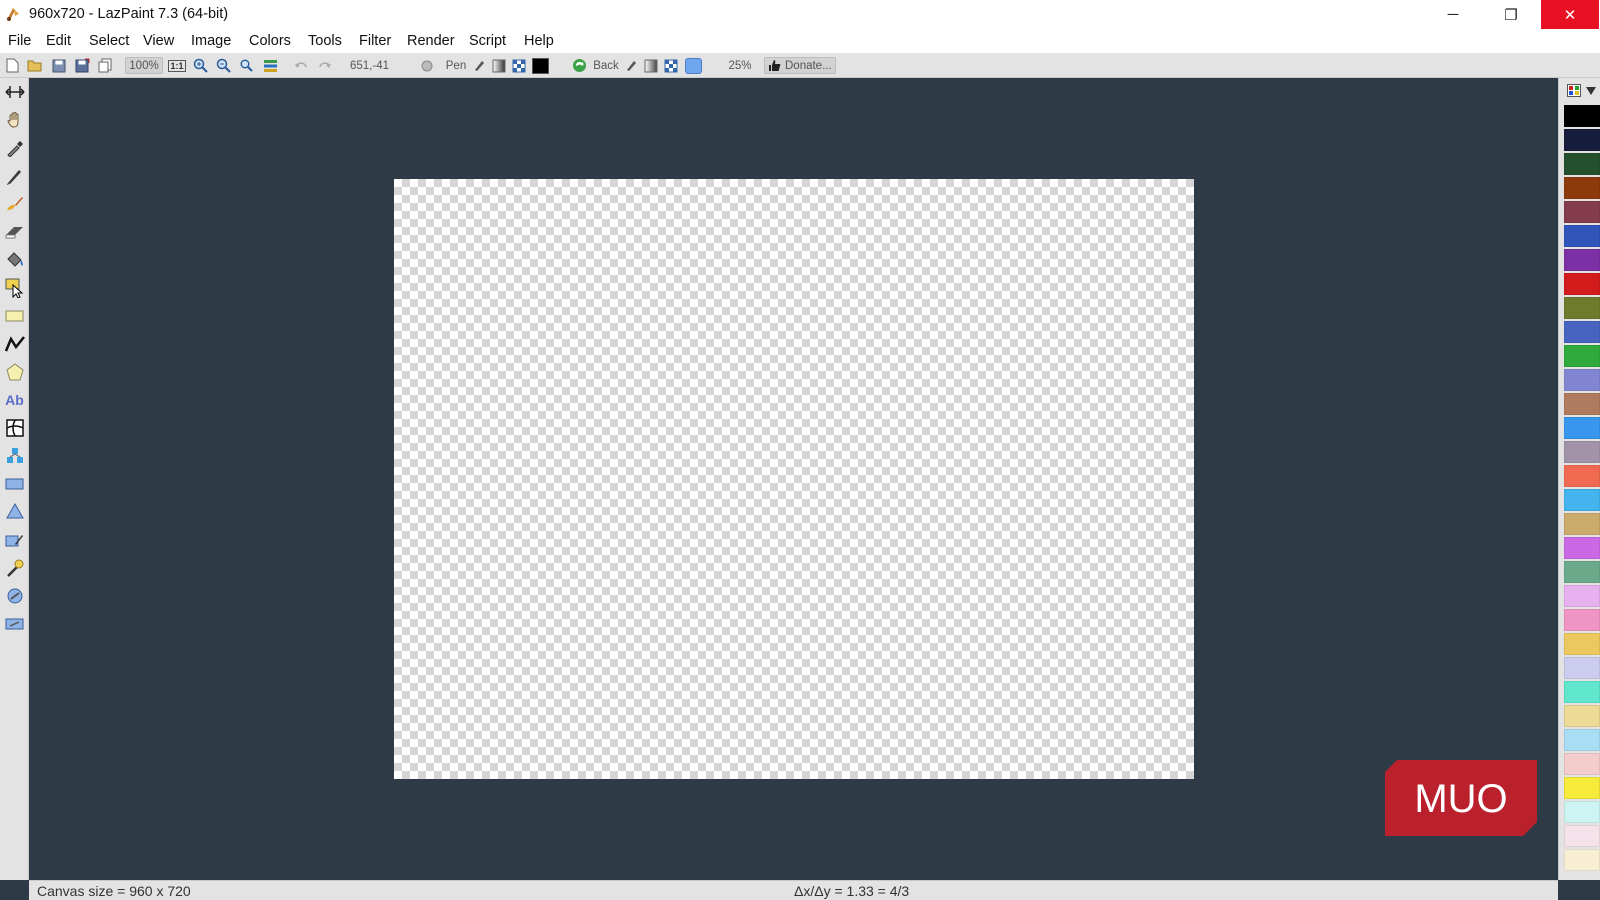  What do you see at coordinates (375, 41) in the screenshot?
I see `menu-filter: Filter` at bounding box center [375, 41].